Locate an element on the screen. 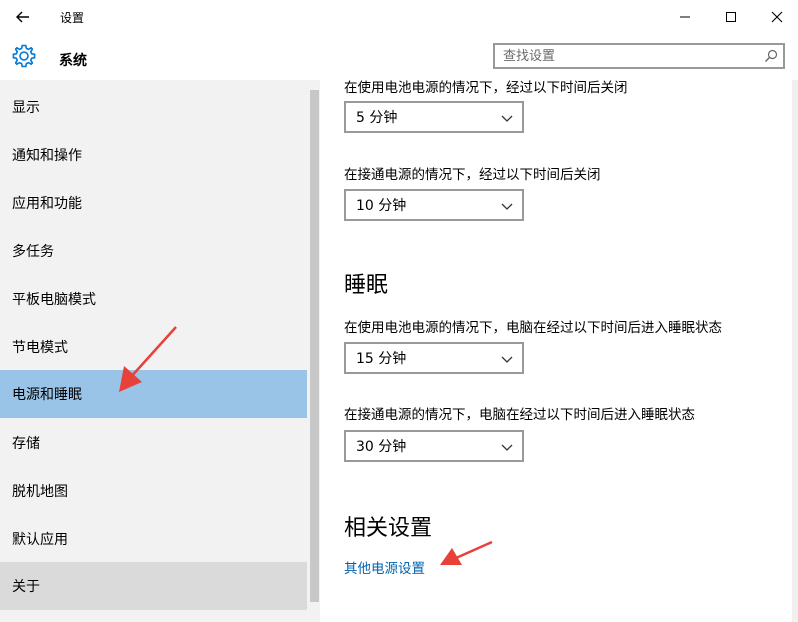  sidebar-item-offline-maps: 脱机地图 is located at coordinates (153, 491).